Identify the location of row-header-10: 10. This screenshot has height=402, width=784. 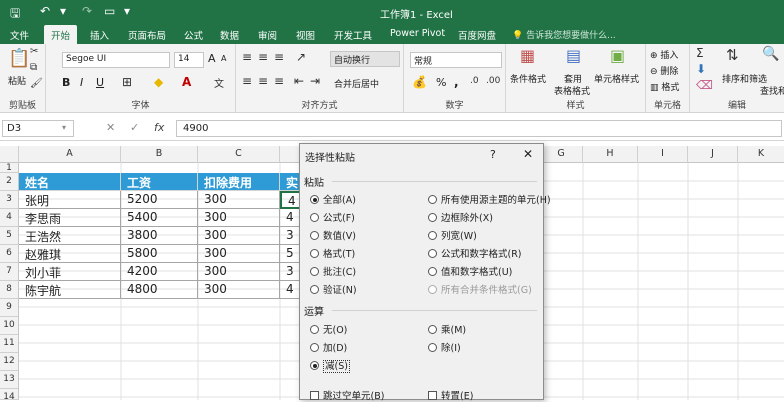
(9, 326).